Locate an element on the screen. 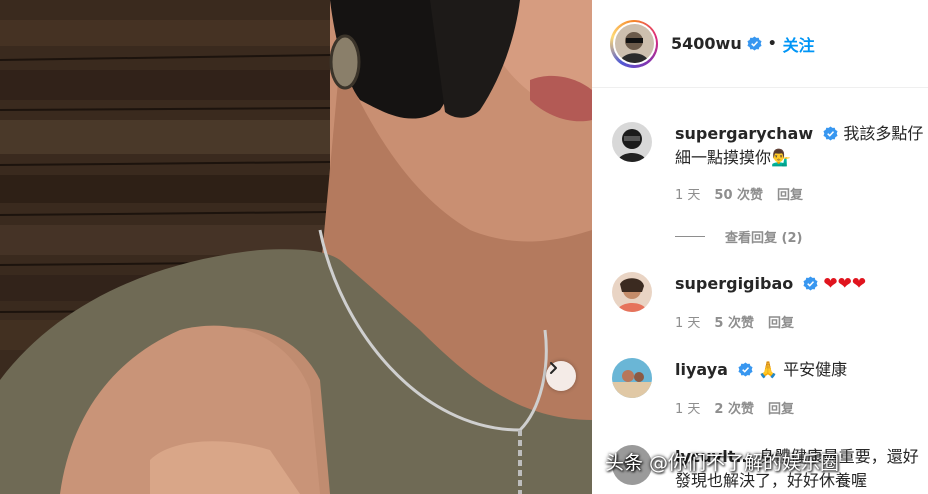 The height and width of the screenshot is (494, 928). comment-meta: 1 天 50 次赞 回复 is located at coordinates (739, 193).